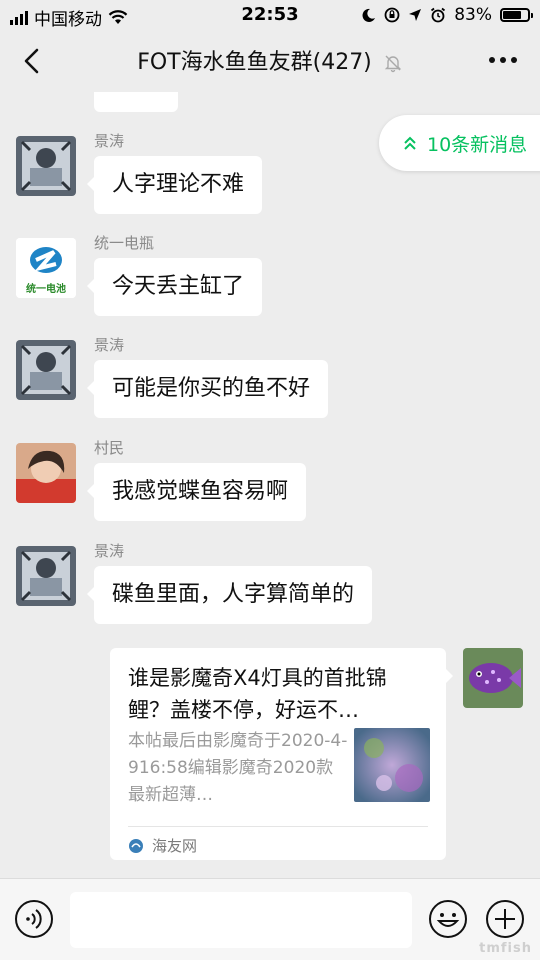  Describe the element at coordinates (448, 919) in the screenshot. I see `emoji-icon` at that location.